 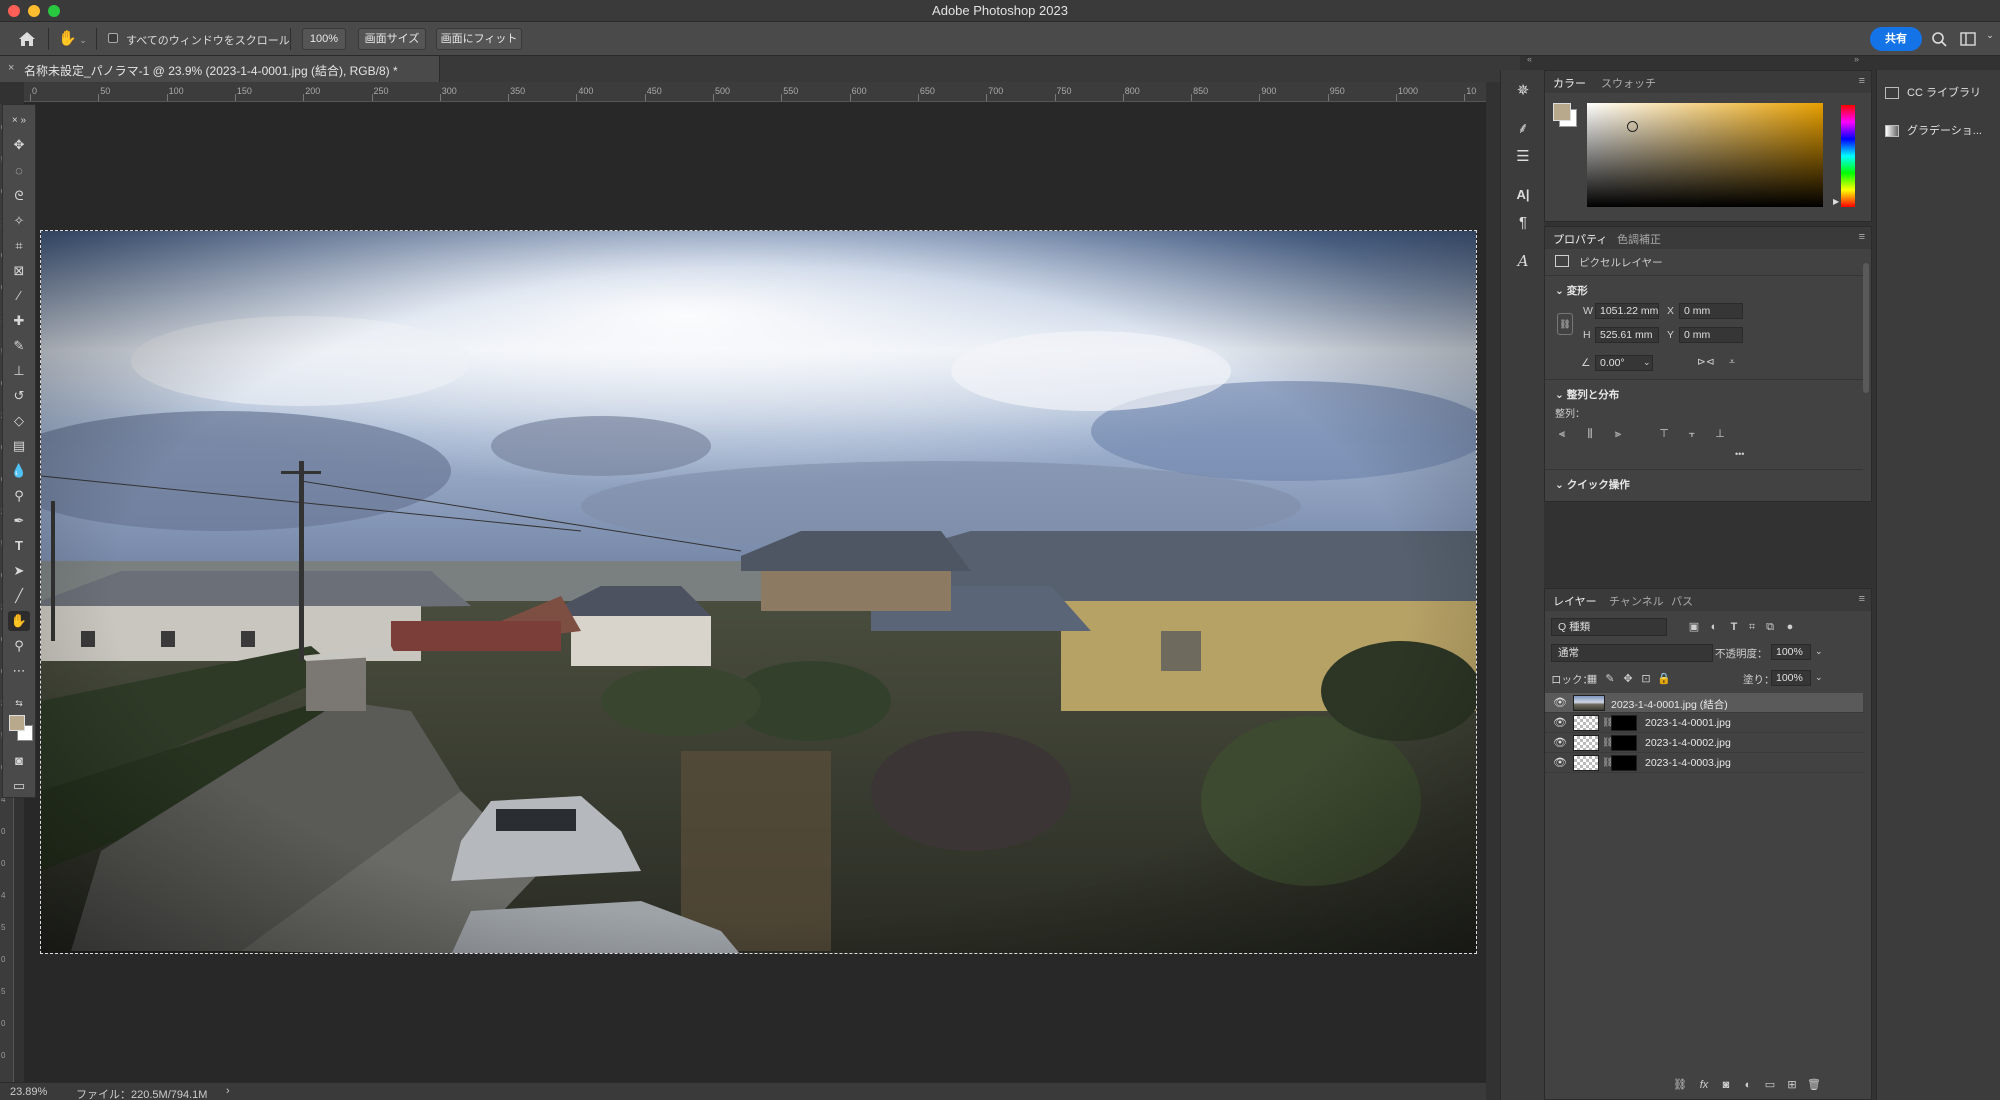 I want to click on history-brush-tool-icon: ↺, so click(x=19, y=396).